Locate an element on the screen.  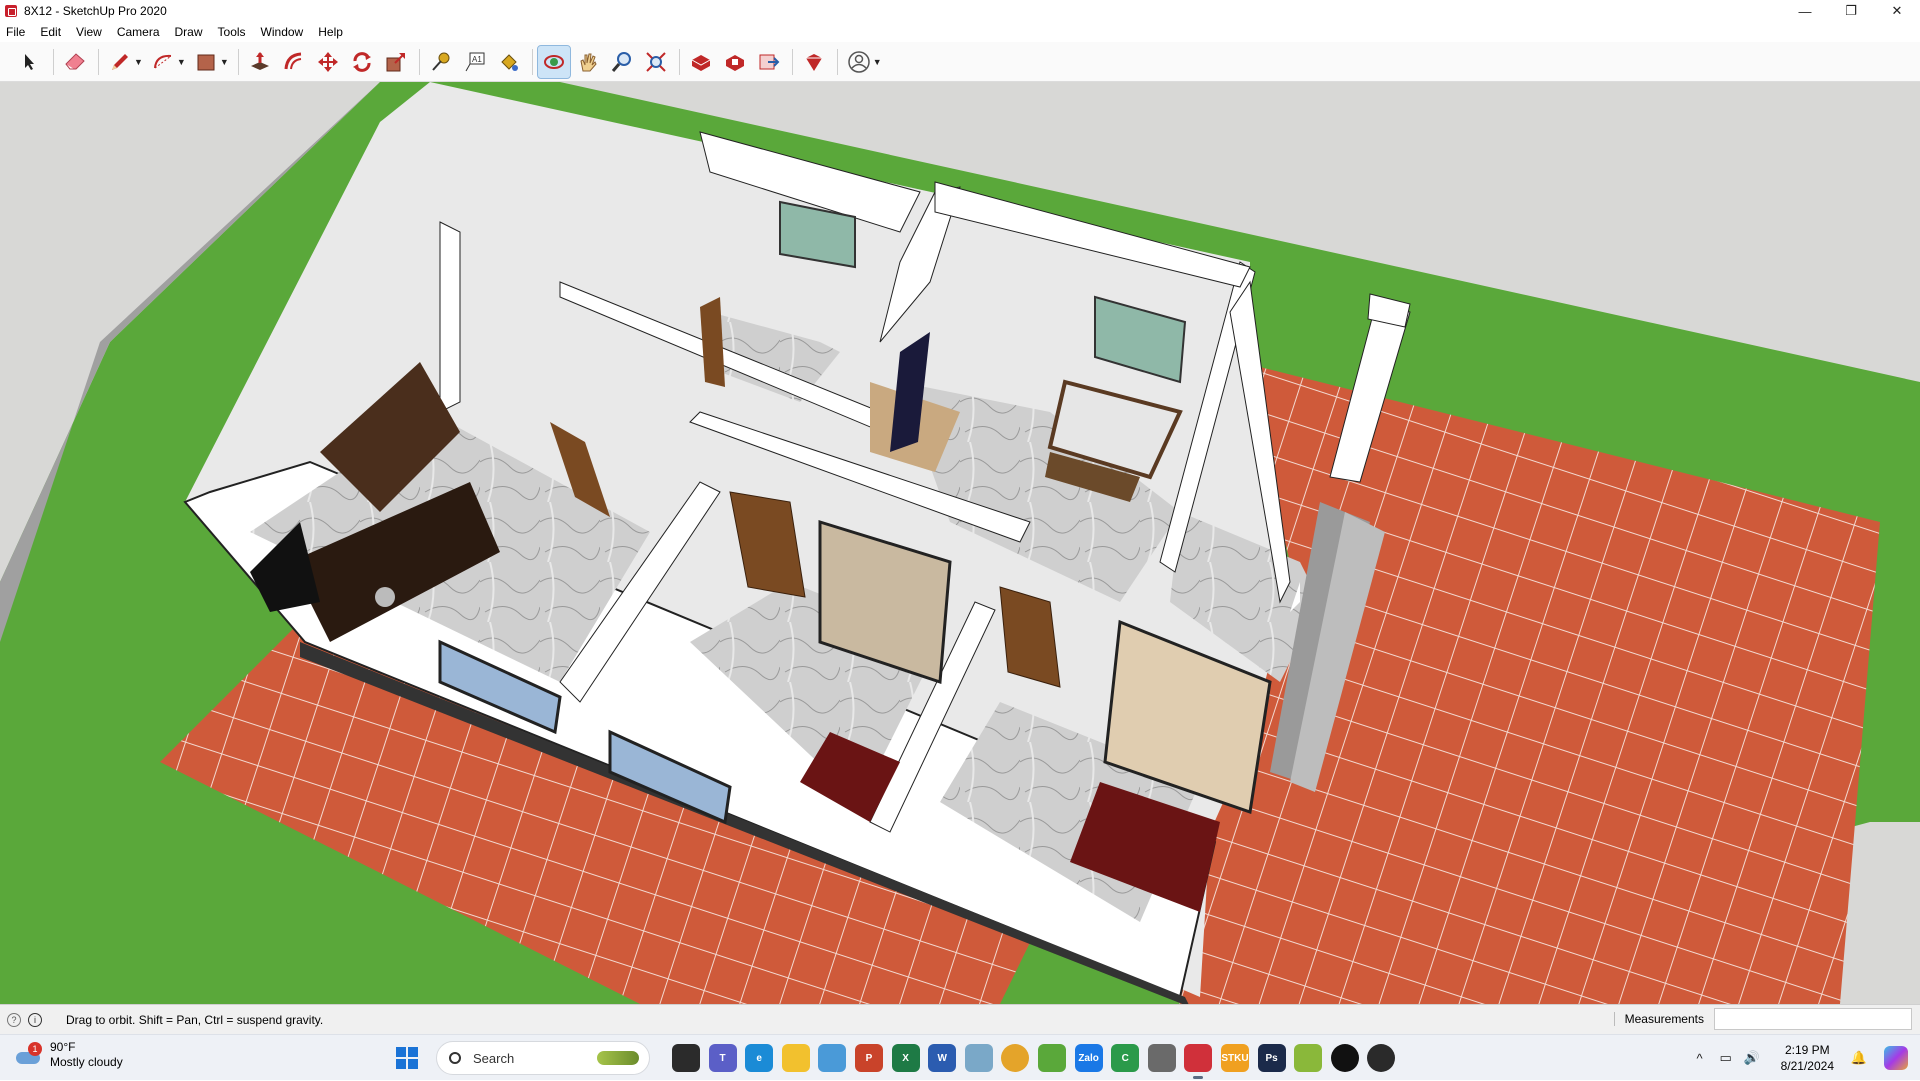
pencil-line-tool-icon is located at coordinates (120, 61).